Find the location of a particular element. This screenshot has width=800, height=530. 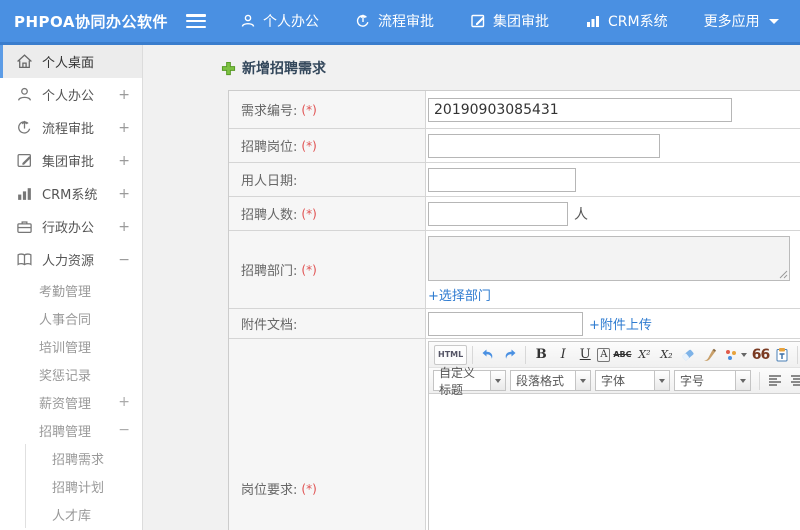

sidebar-item-attendance: 考勤管理 is located at coordinates (71, 290).